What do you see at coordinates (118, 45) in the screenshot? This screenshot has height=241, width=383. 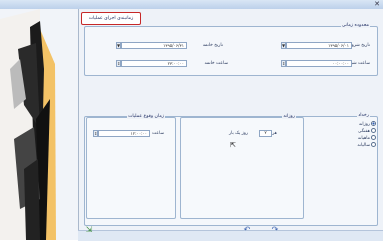 I see `end-date-dropdown: ▼` at bounding box center [118, 45].